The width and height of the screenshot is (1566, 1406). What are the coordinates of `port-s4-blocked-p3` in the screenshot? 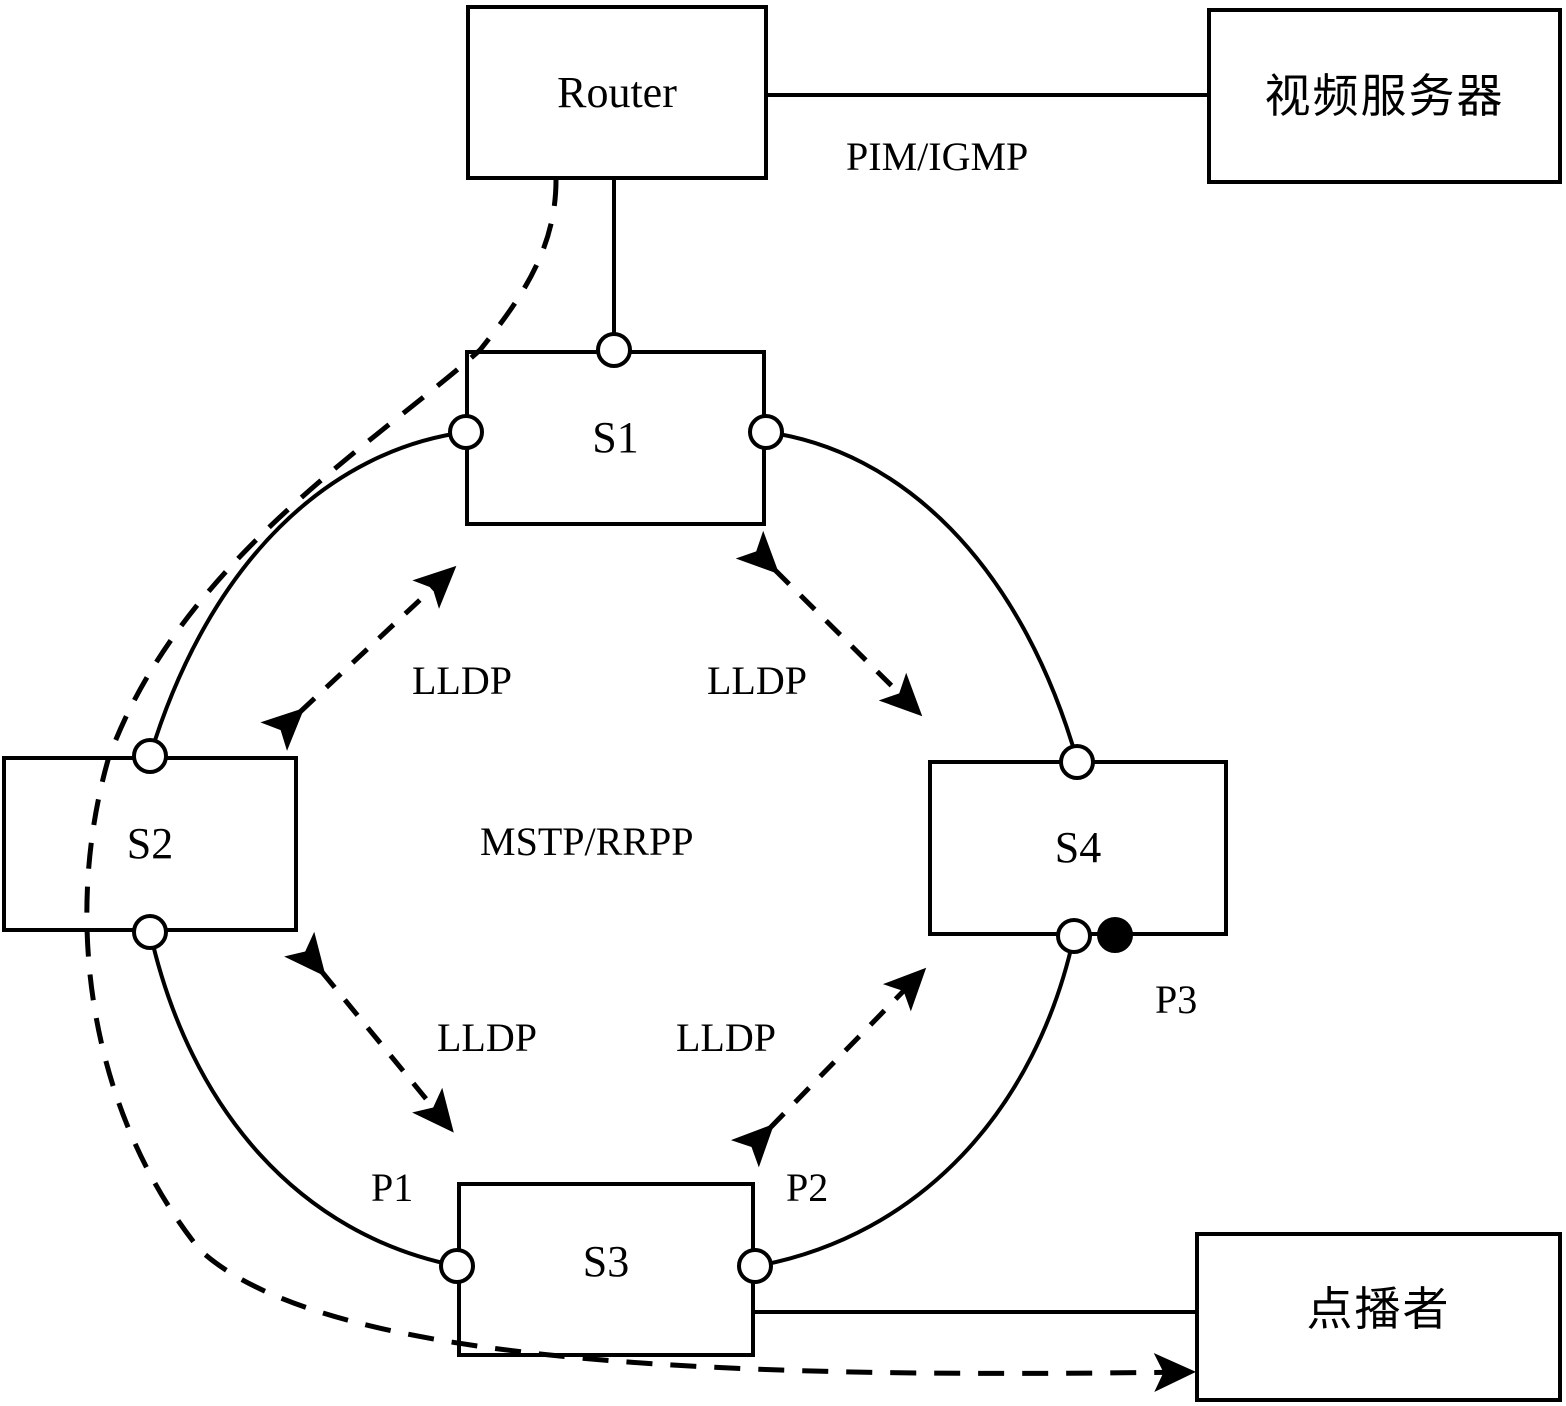 It's located at (1115, 935).